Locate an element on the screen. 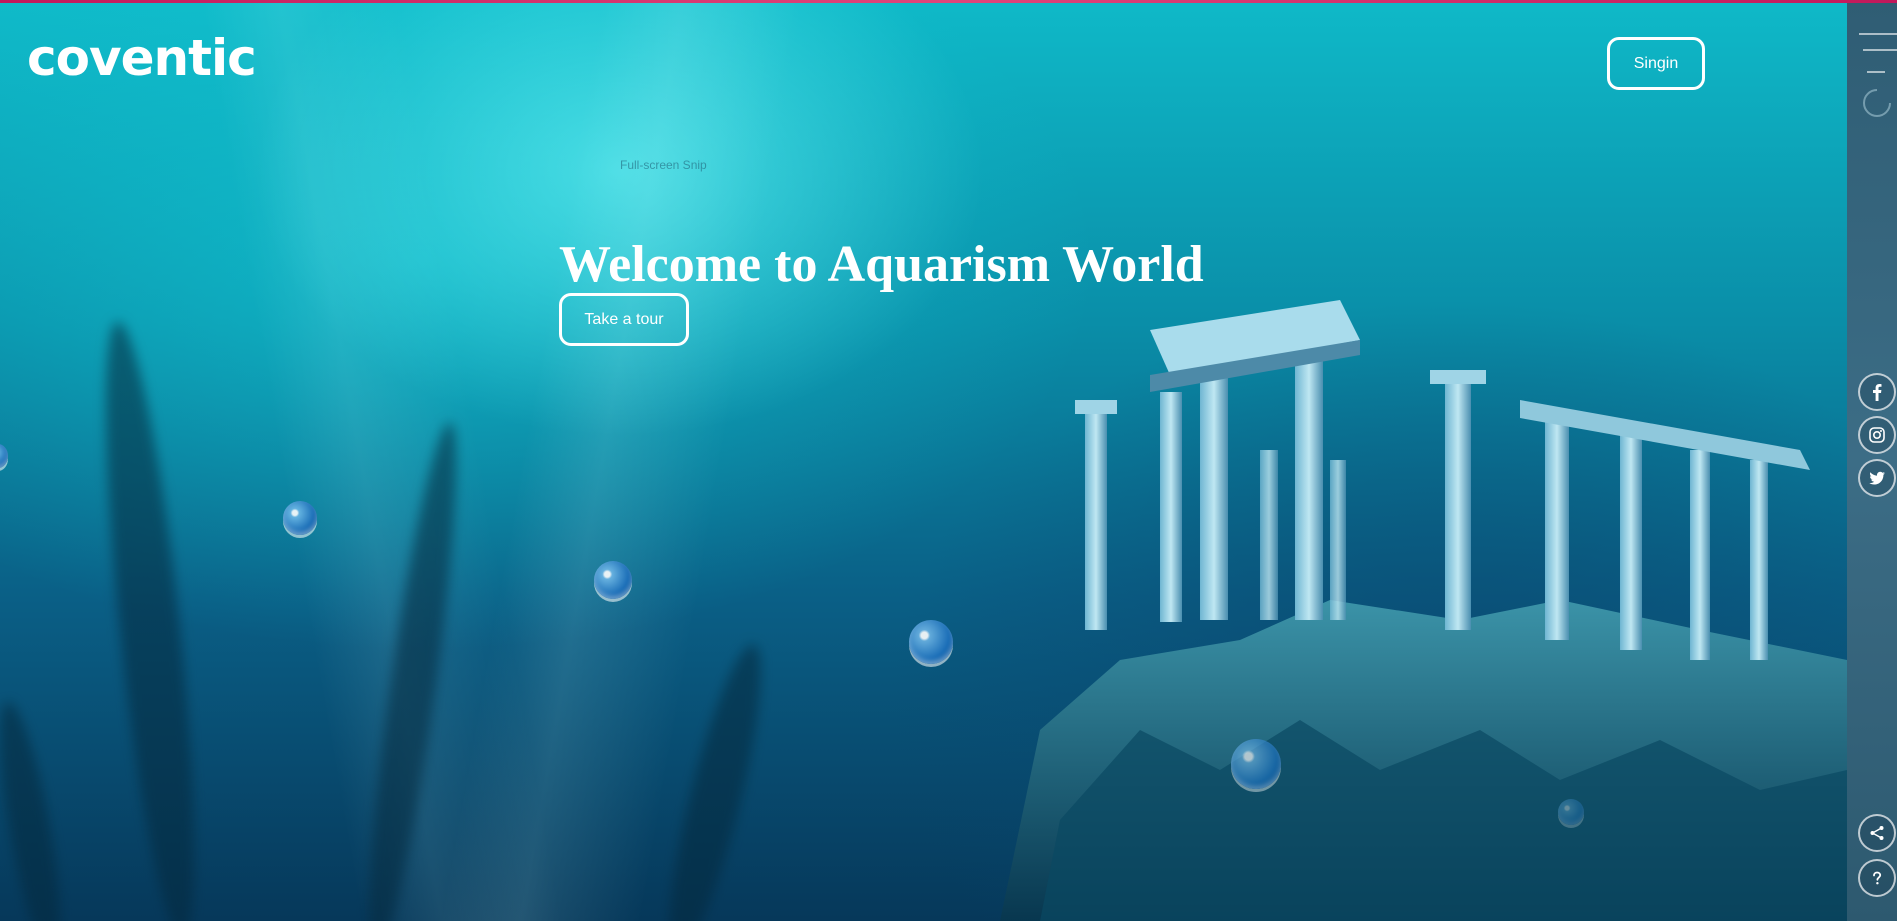 Image resolution: width=1897 pixels, height=921 pixels. hero-title: Welcome to Aquarism World is located at coordinates (881, 264).